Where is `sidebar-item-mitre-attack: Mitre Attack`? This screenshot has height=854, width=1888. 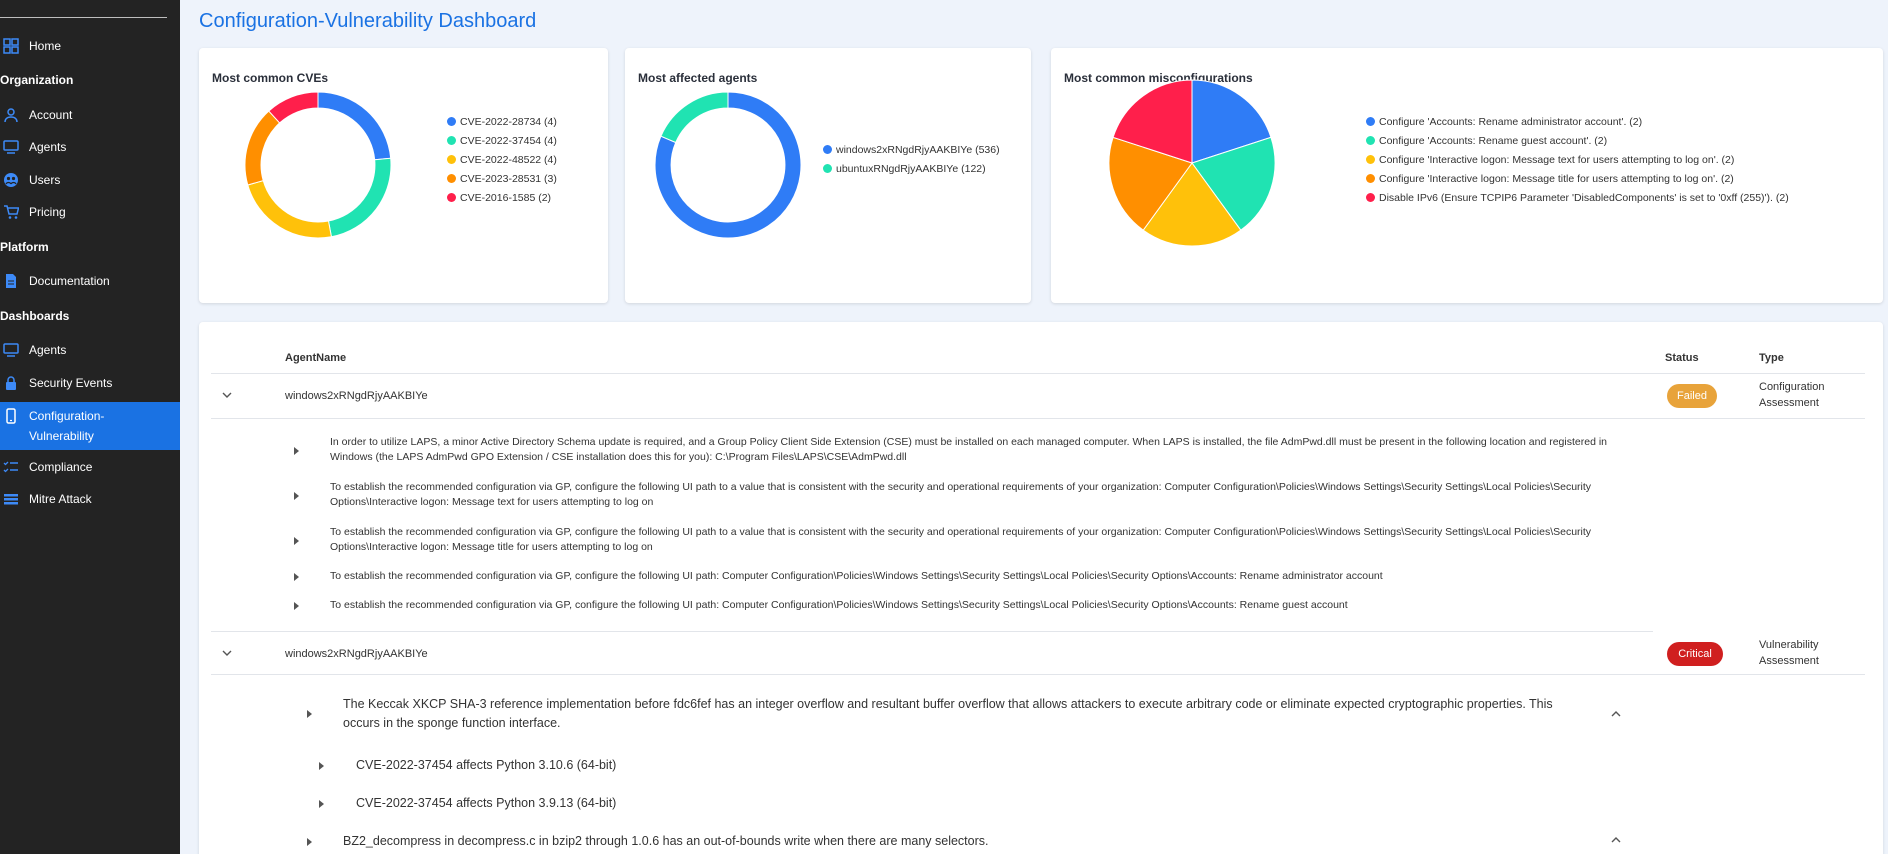 sidebar-item-mitre-attack: Mitre Attack is located at coordinates (90, 499).